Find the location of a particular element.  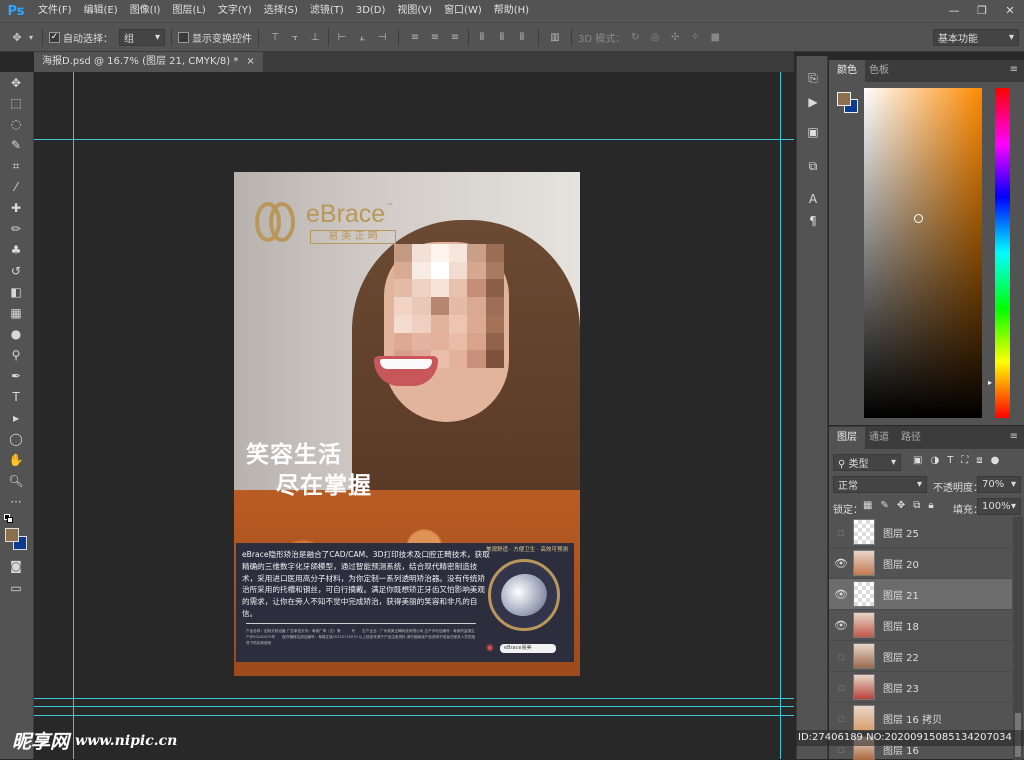

tab-channels: 通道 is located at coordinates (879, 438).